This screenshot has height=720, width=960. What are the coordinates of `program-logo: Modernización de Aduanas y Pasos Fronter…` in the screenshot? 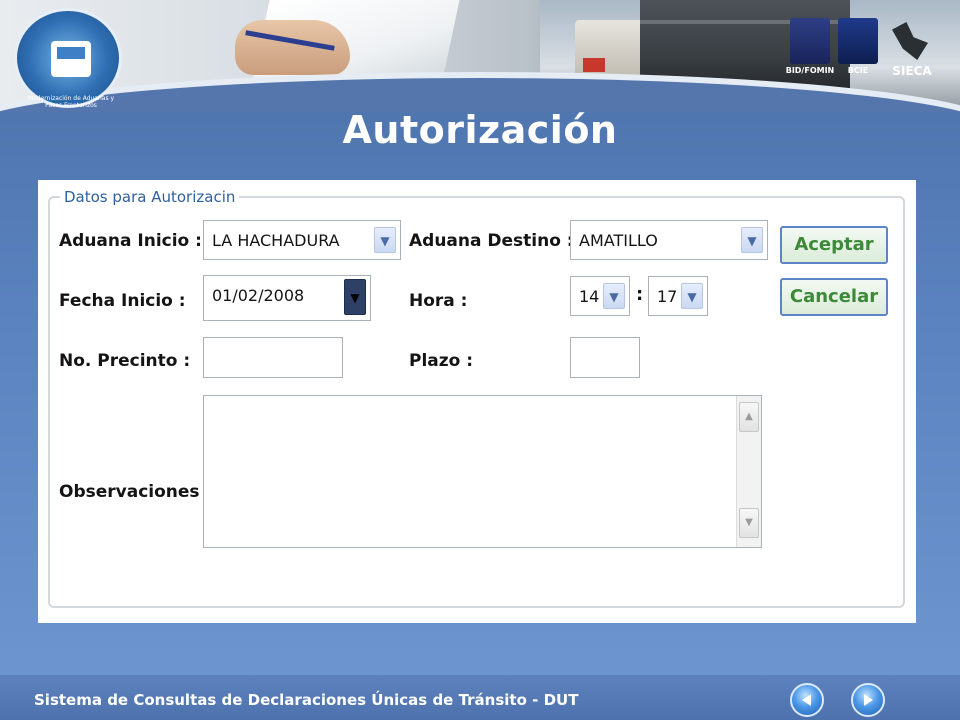 It's located at (68, 58).